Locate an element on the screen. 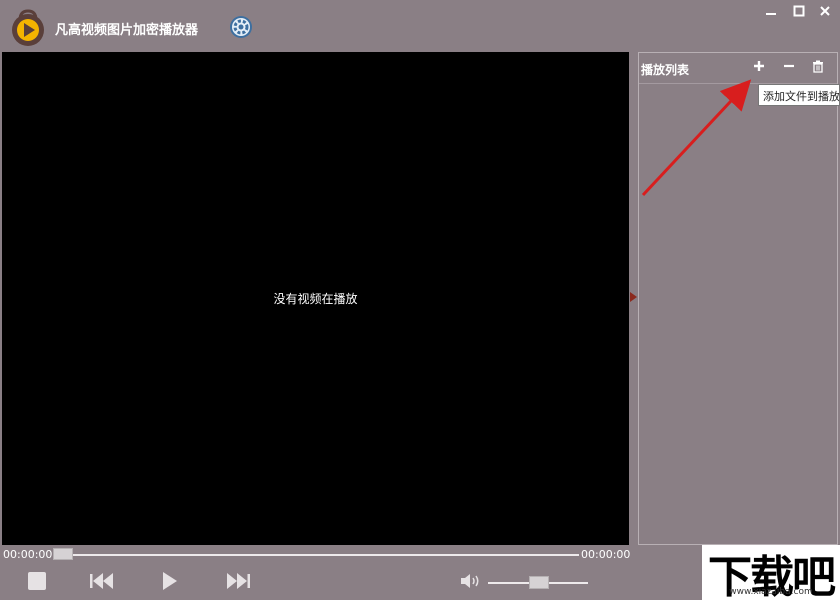 This screenshot has width=840, height=600. close-icon is located at coordinates (825, 11).